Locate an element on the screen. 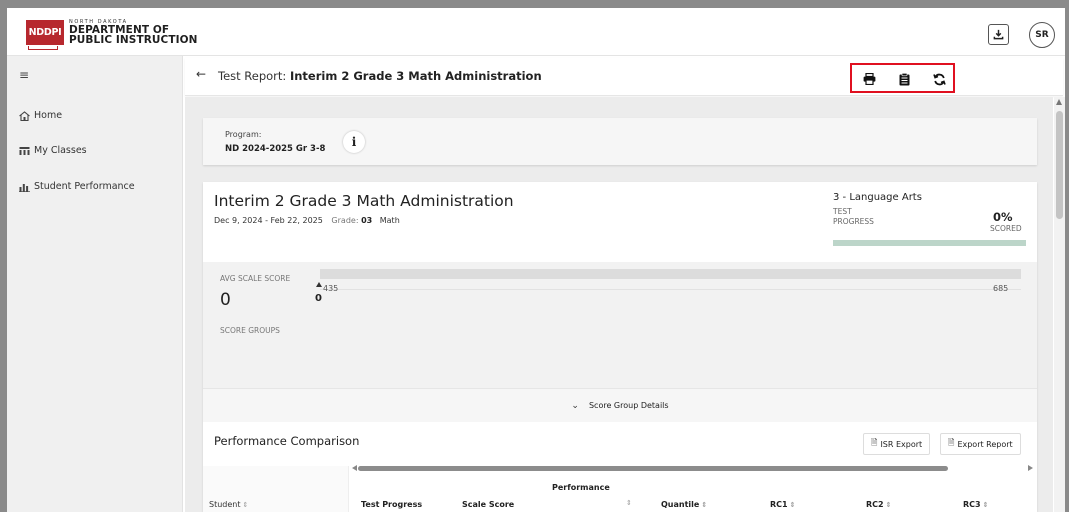 Image resolution: width=1069 pixels, height=512 pixels. isr-export-button: 🗎 ISR Export is located at coordinates (897, 444).